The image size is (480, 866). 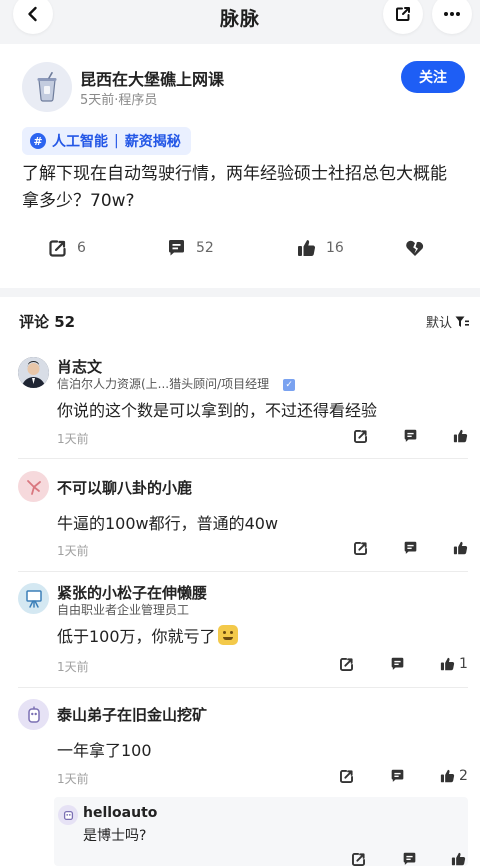 I want to click on verified-icon: ✓, so click(x=289, y=385).